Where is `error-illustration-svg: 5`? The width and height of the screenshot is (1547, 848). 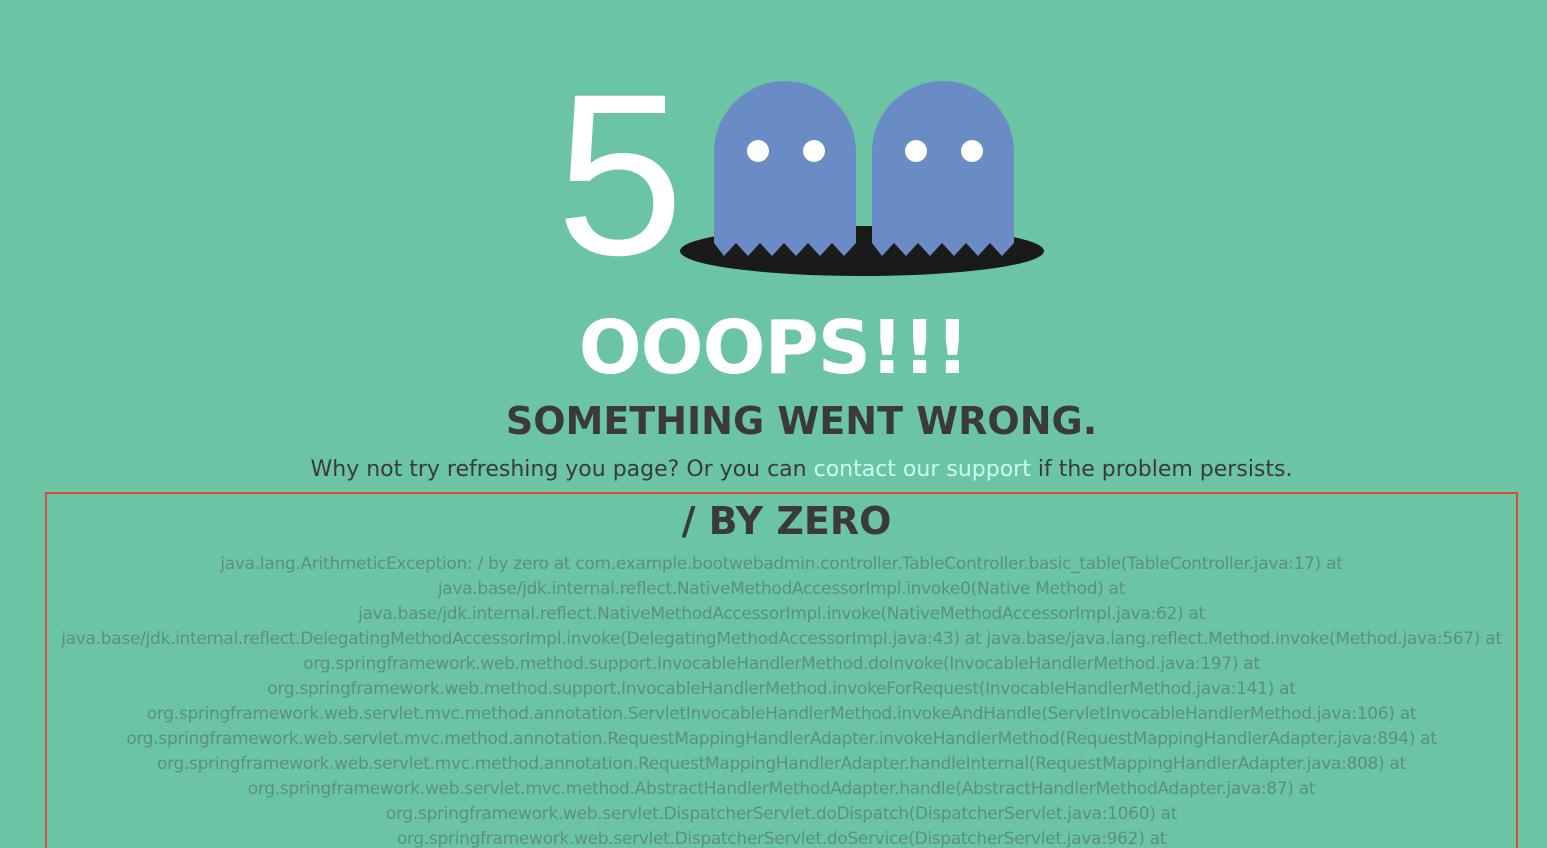 error-illustration-svg: 5 is located at coordinates (800, 168).